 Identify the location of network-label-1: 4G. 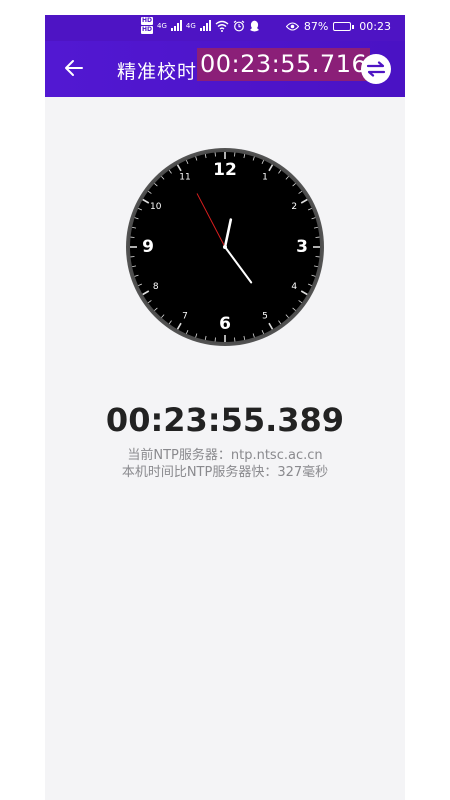
(162, 25).